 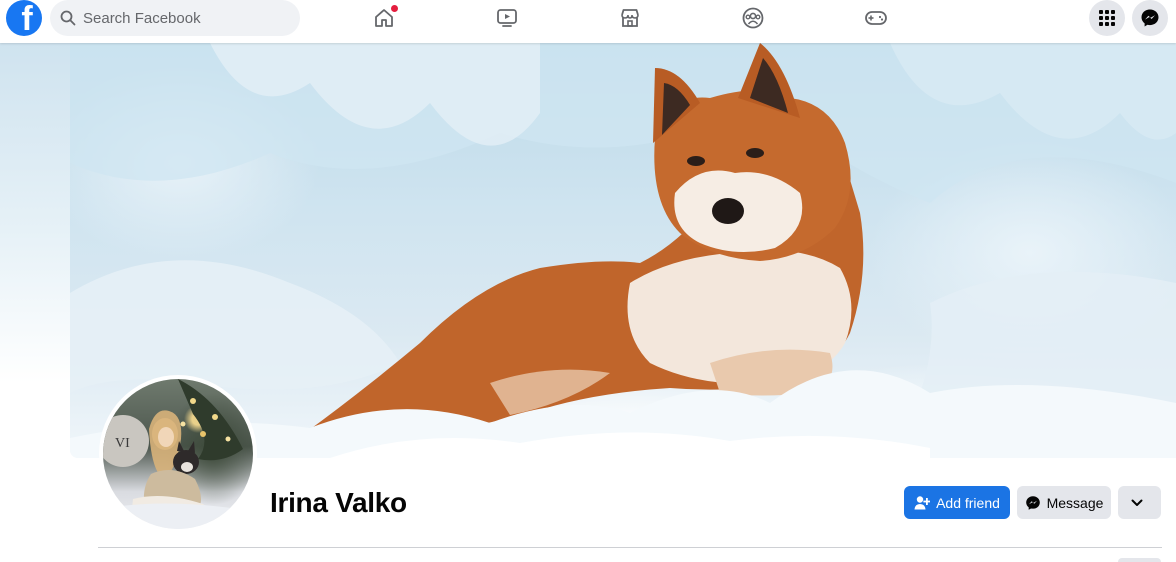 I want to click on profile-photo-illustration: VI, so click(x=178, y=454).